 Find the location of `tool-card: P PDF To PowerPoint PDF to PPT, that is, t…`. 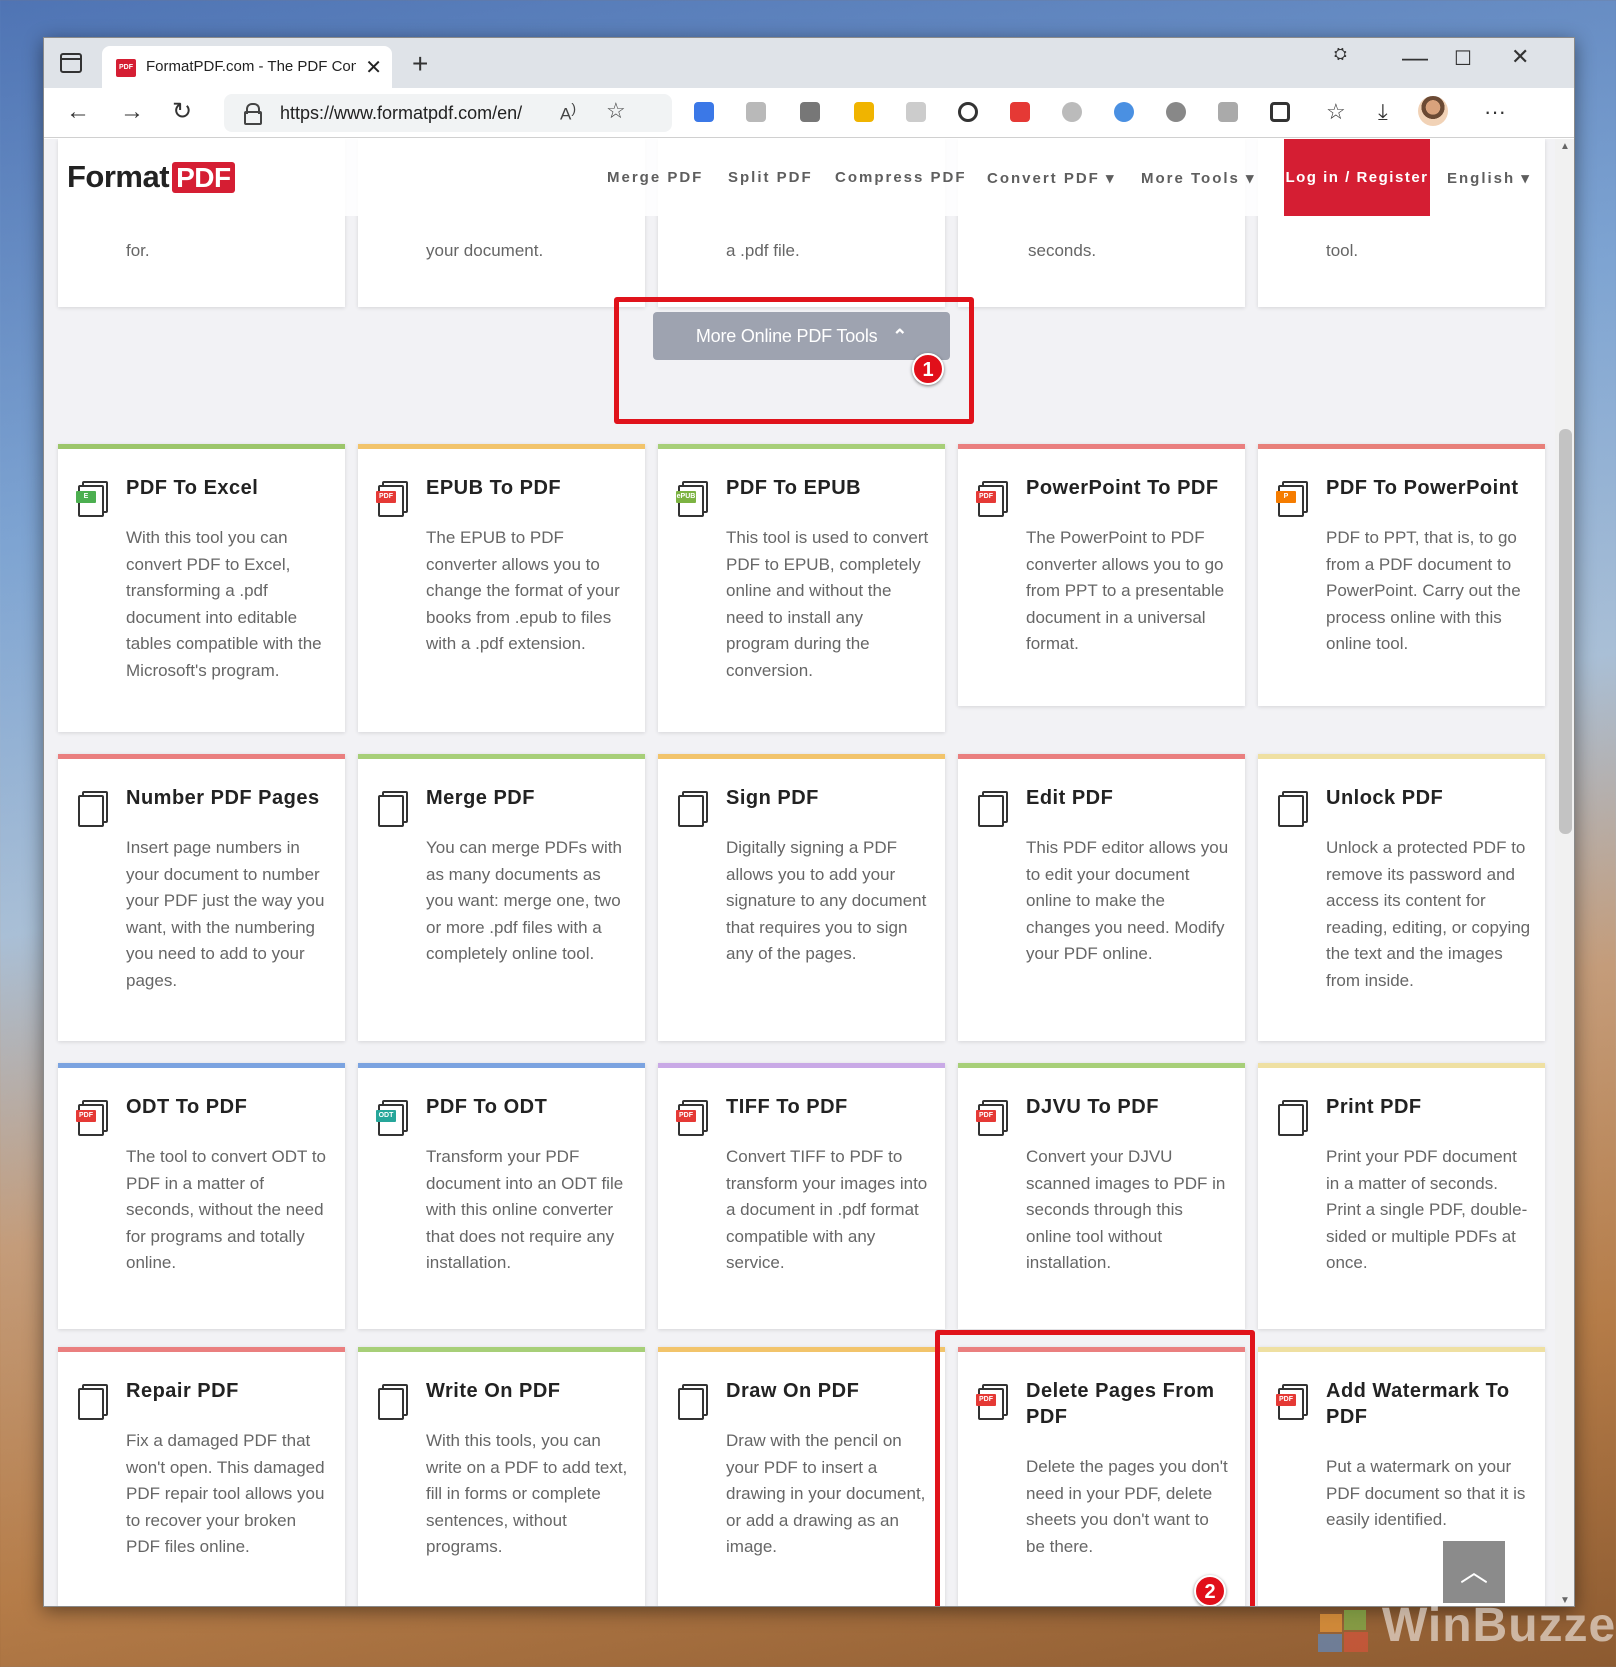

tool-card: P PDF To PowerPoint PDF to PPT, that is, t… is located at coordinates (1401, 575).